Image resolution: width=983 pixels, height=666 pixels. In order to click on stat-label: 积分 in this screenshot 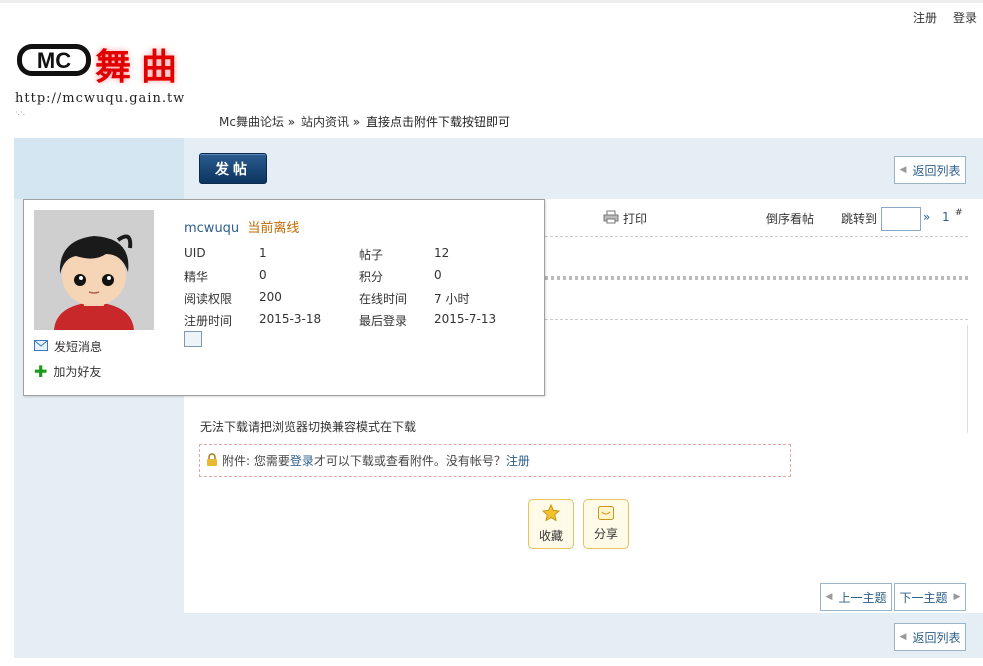, I will do `click(371, 277)`.